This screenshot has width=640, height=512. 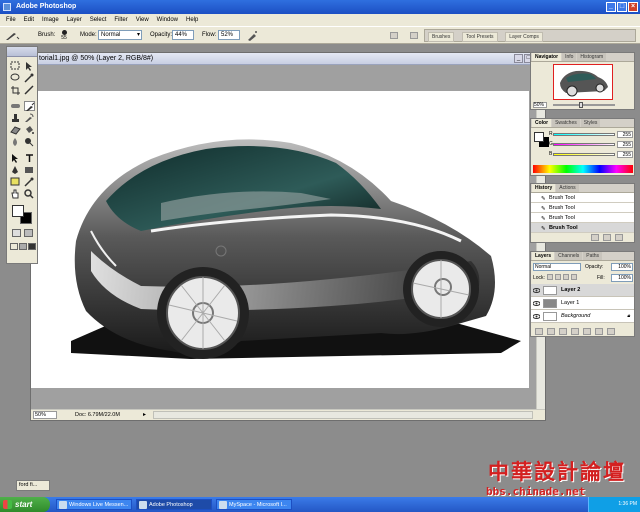 I want to click on lasso-tool, so click(x=15, y=78).